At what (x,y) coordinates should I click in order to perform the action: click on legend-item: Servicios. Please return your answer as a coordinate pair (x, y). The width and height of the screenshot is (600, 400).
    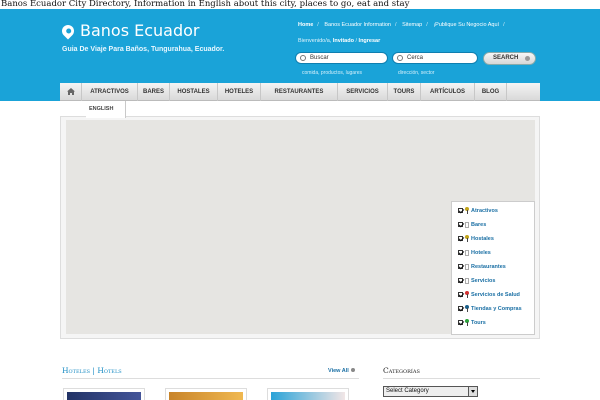
    Looking at the image, I should click on (476, 281).